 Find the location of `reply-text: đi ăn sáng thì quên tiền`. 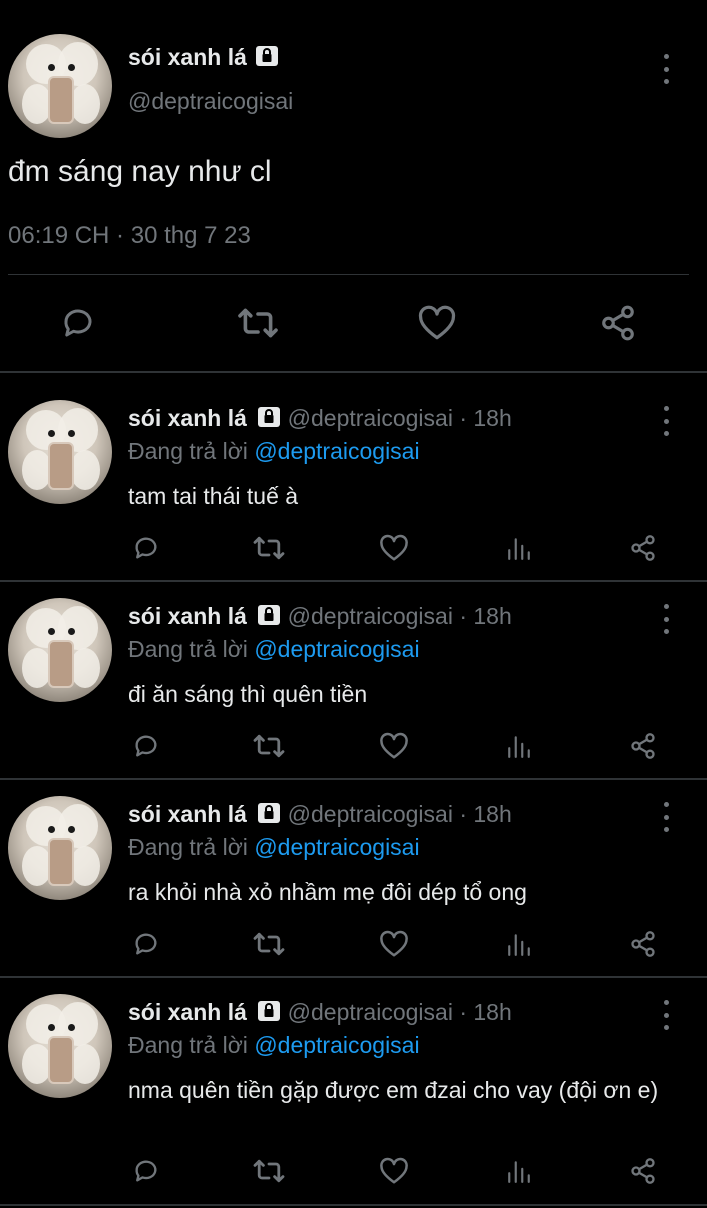

reply-text: đi ăn sáng thì quên tiền is located at coordinates (248, 694).